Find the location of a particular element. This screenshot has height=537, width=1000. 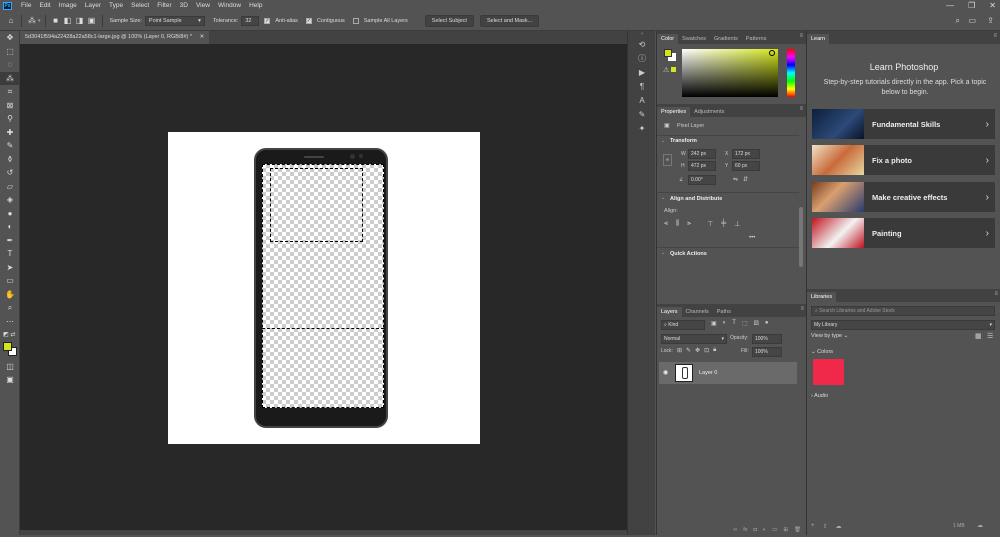

libraries-search-input: ⌕ Search Libraries and Adobe Stock is located at coordinates (903, 311).